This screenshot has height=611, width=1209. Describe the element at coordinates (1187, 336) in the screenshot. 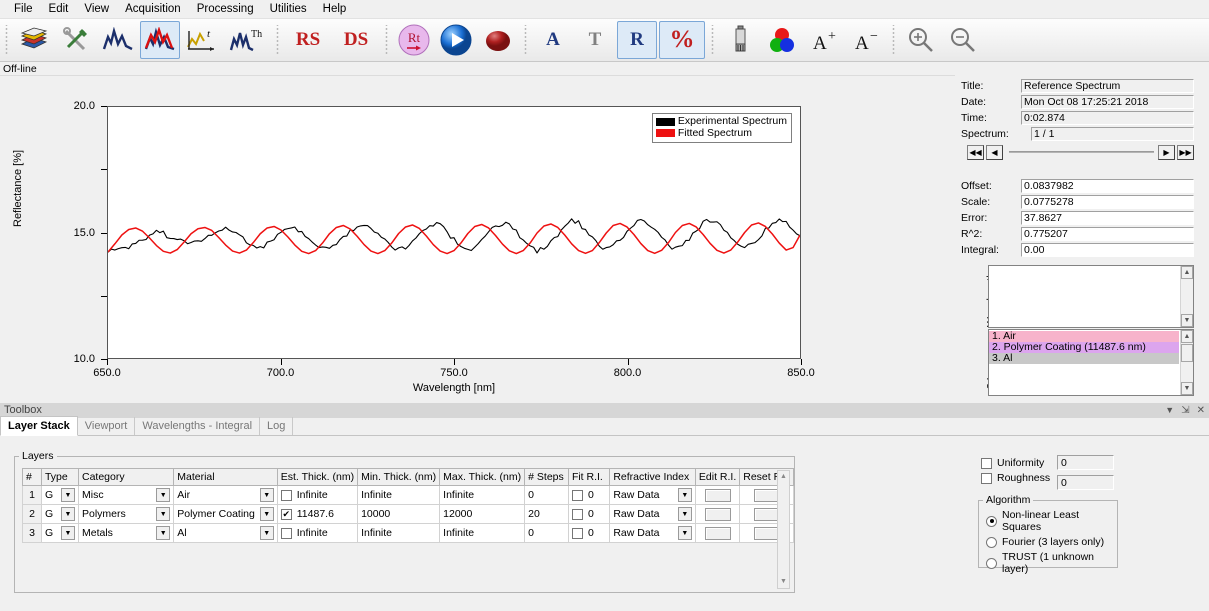

I see `scroll-up-icon-2: ▲` at that location.